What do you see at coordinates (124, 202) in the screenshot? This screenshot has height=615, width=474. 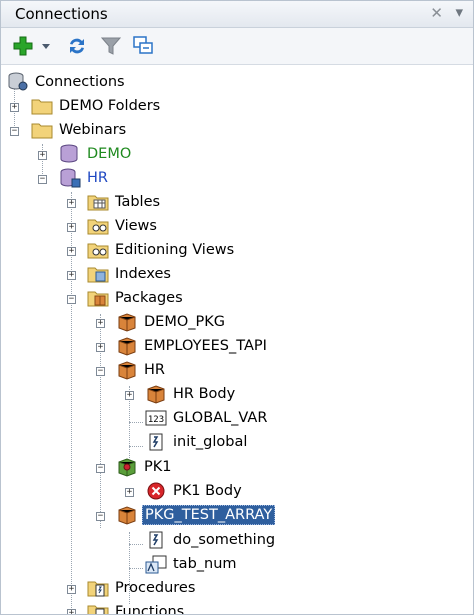 I see `tree-item-tables: Tables` at bounding box center [124, 202].